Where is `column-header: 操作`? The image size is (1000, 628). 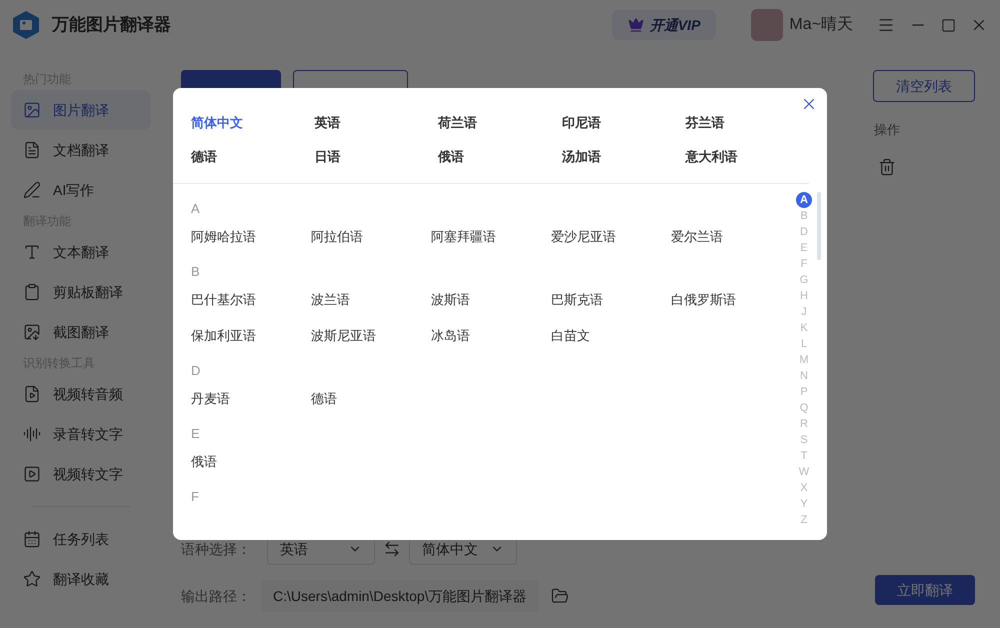
column-header: 操作 is located at coordinates (887, 130).